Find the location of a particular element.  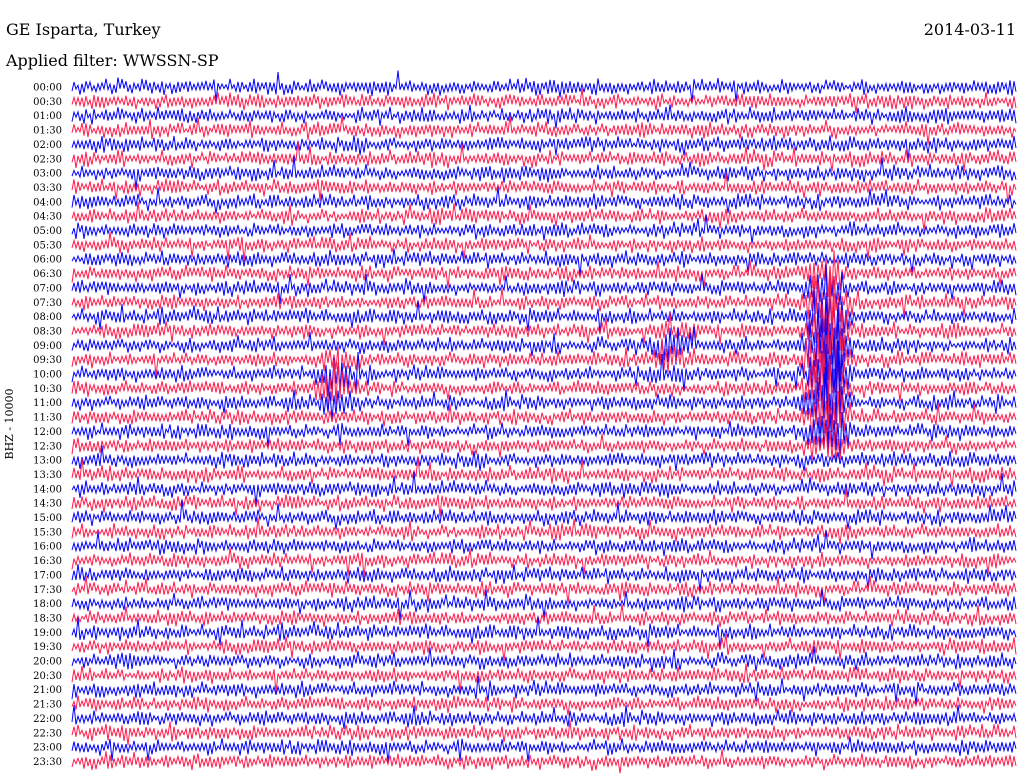

row-time-label: 16:30 is located at coordinates (47, 561).